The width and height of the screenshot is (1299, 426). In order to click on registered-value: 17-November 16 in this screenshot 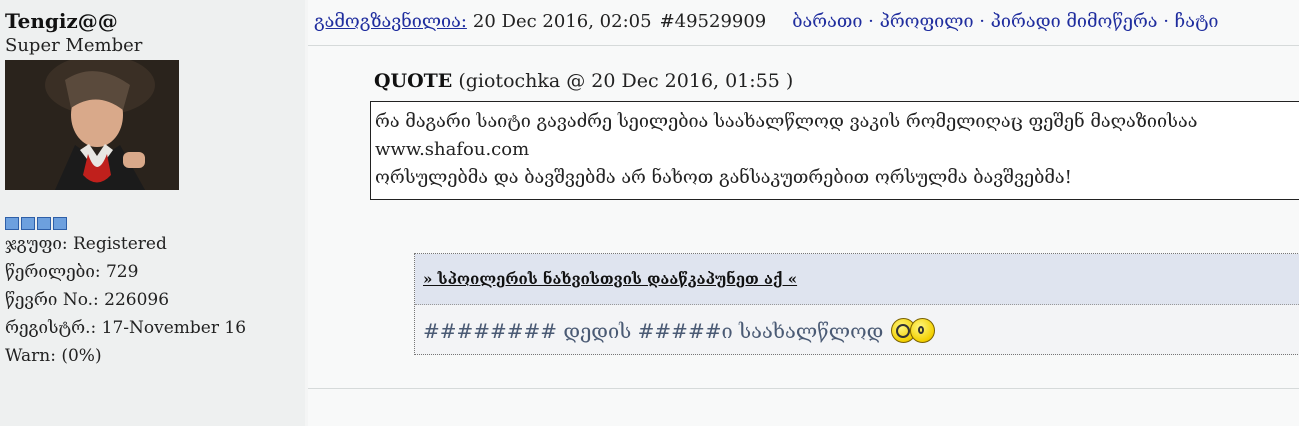, I will do `click(174, 328)`.